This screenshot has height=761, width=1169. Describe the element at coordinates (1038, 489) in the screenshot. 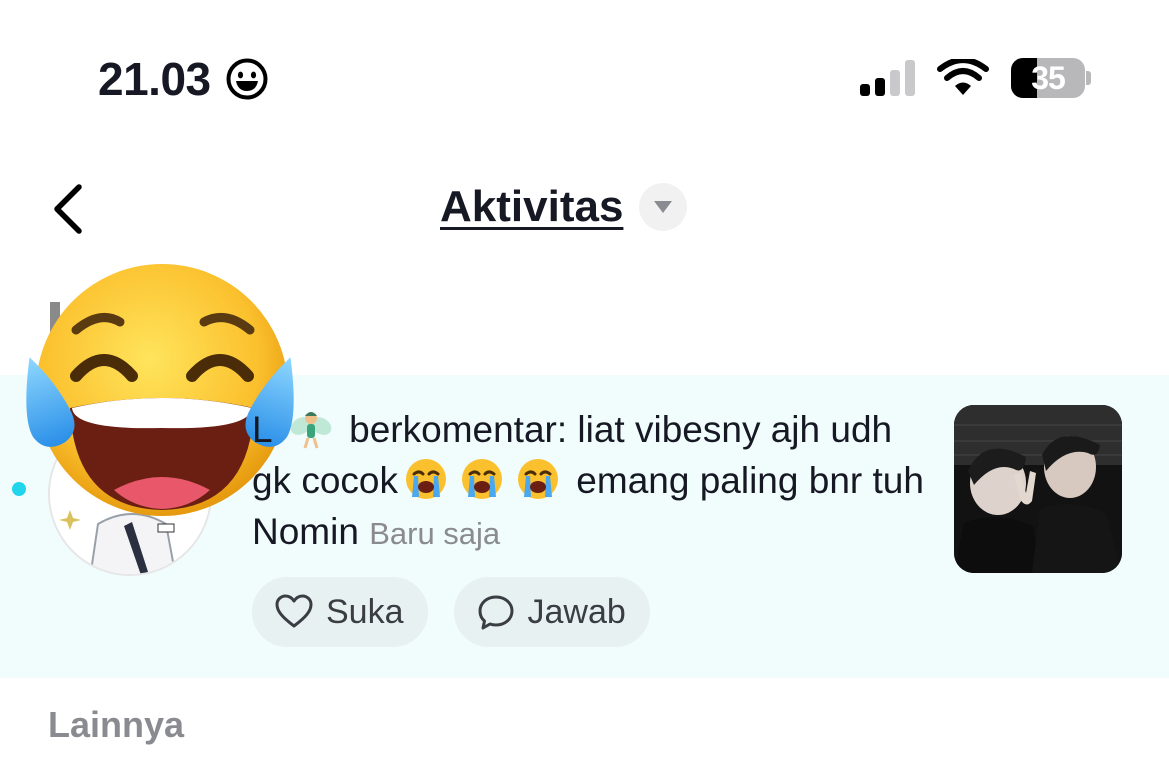

I see `video-thumbnail` at that location.